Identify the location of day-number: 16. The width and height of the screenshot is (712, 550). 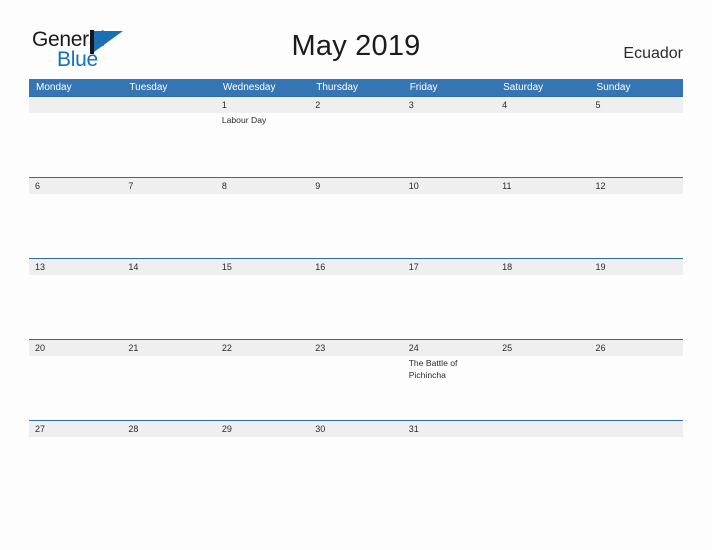
(320, 267).